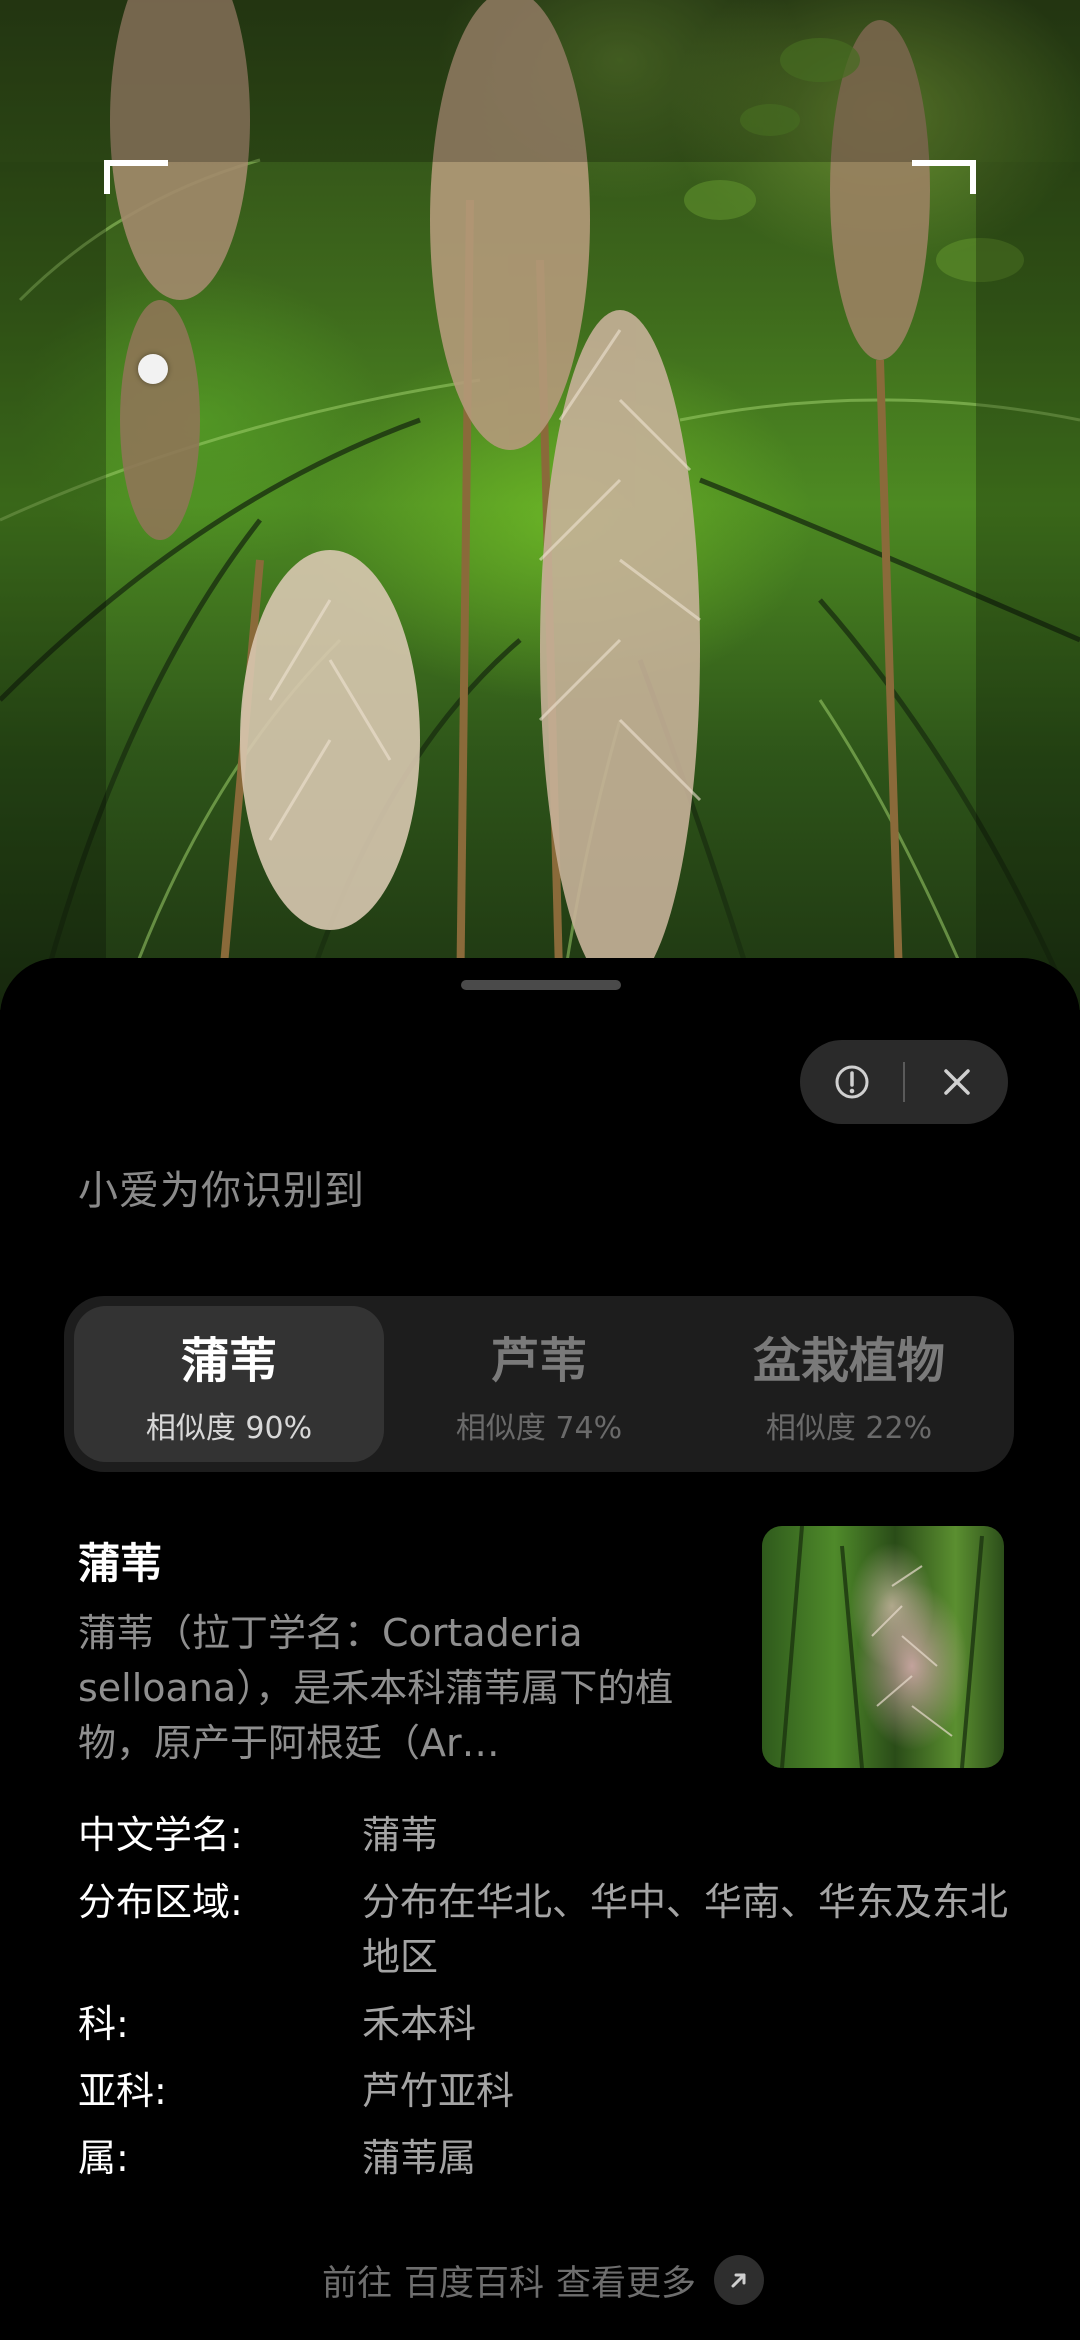 The width and height of the screenshot is (1080, 2340). I want to click on focus-point, so click(153, 369).